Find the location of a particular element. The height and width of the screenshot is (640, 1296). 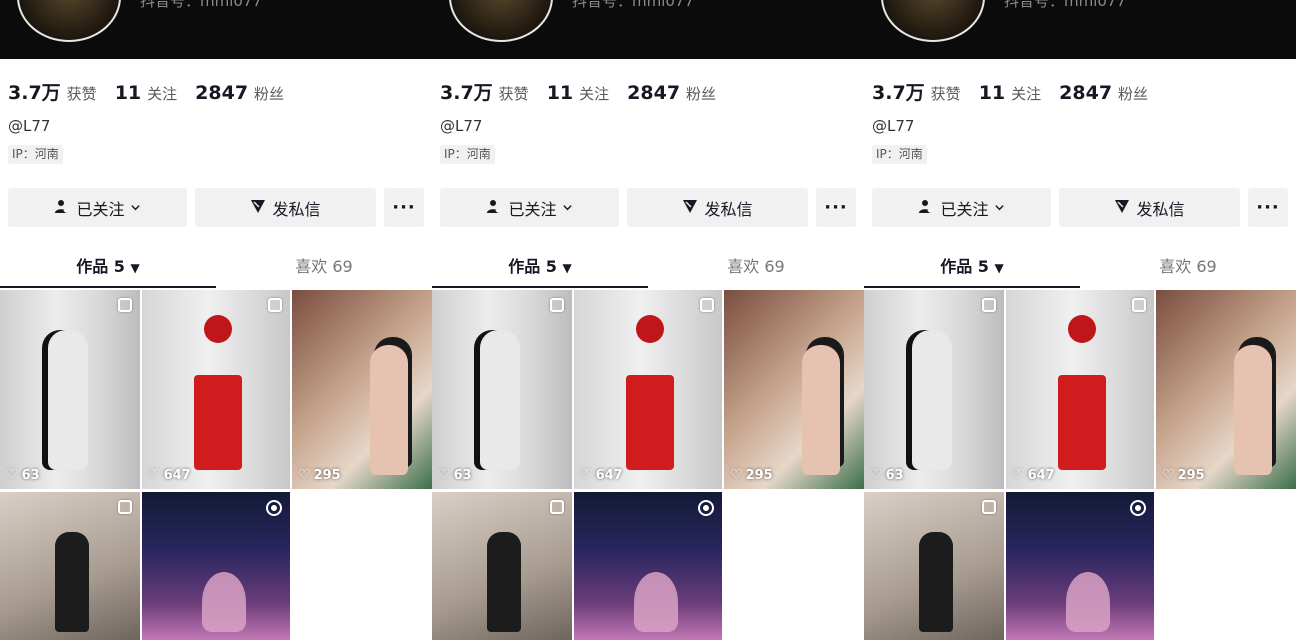

profile-header: 抖音号：mml077 is located at coordinates (648, 29).